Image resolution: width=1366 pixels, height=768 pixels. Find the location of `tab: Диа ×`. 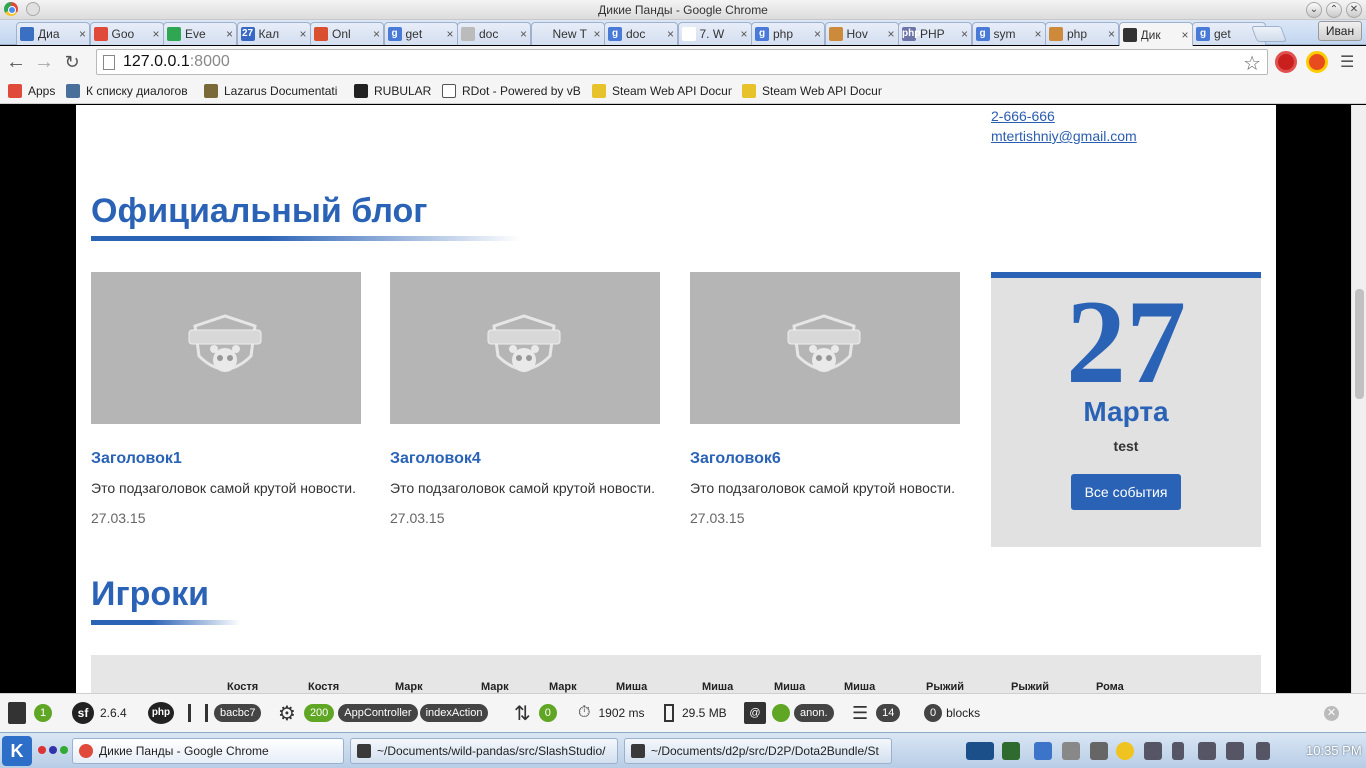

tab: Диа × is located at coordinates (53, 33).